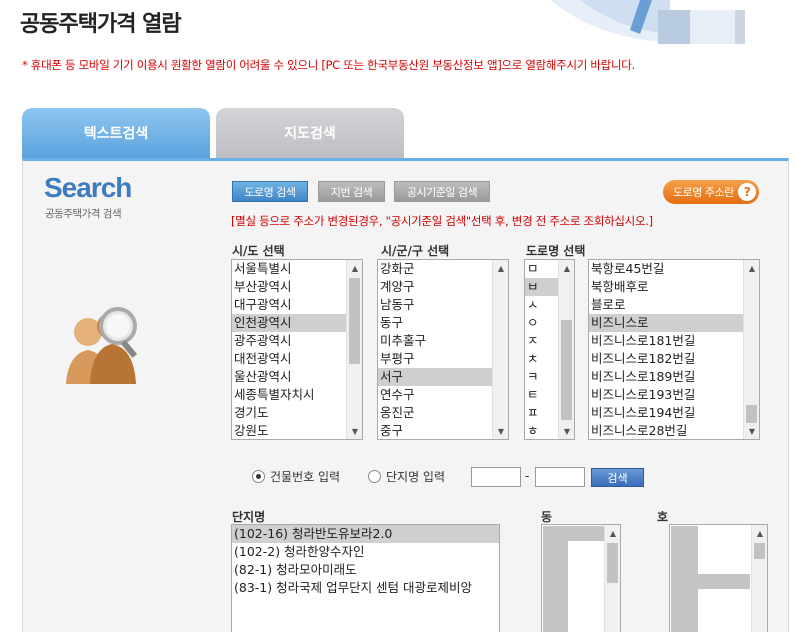  Describe the element at coordinates (443, 377) in the screenshot. I see `sigungu-list-item: 서구` at that location.